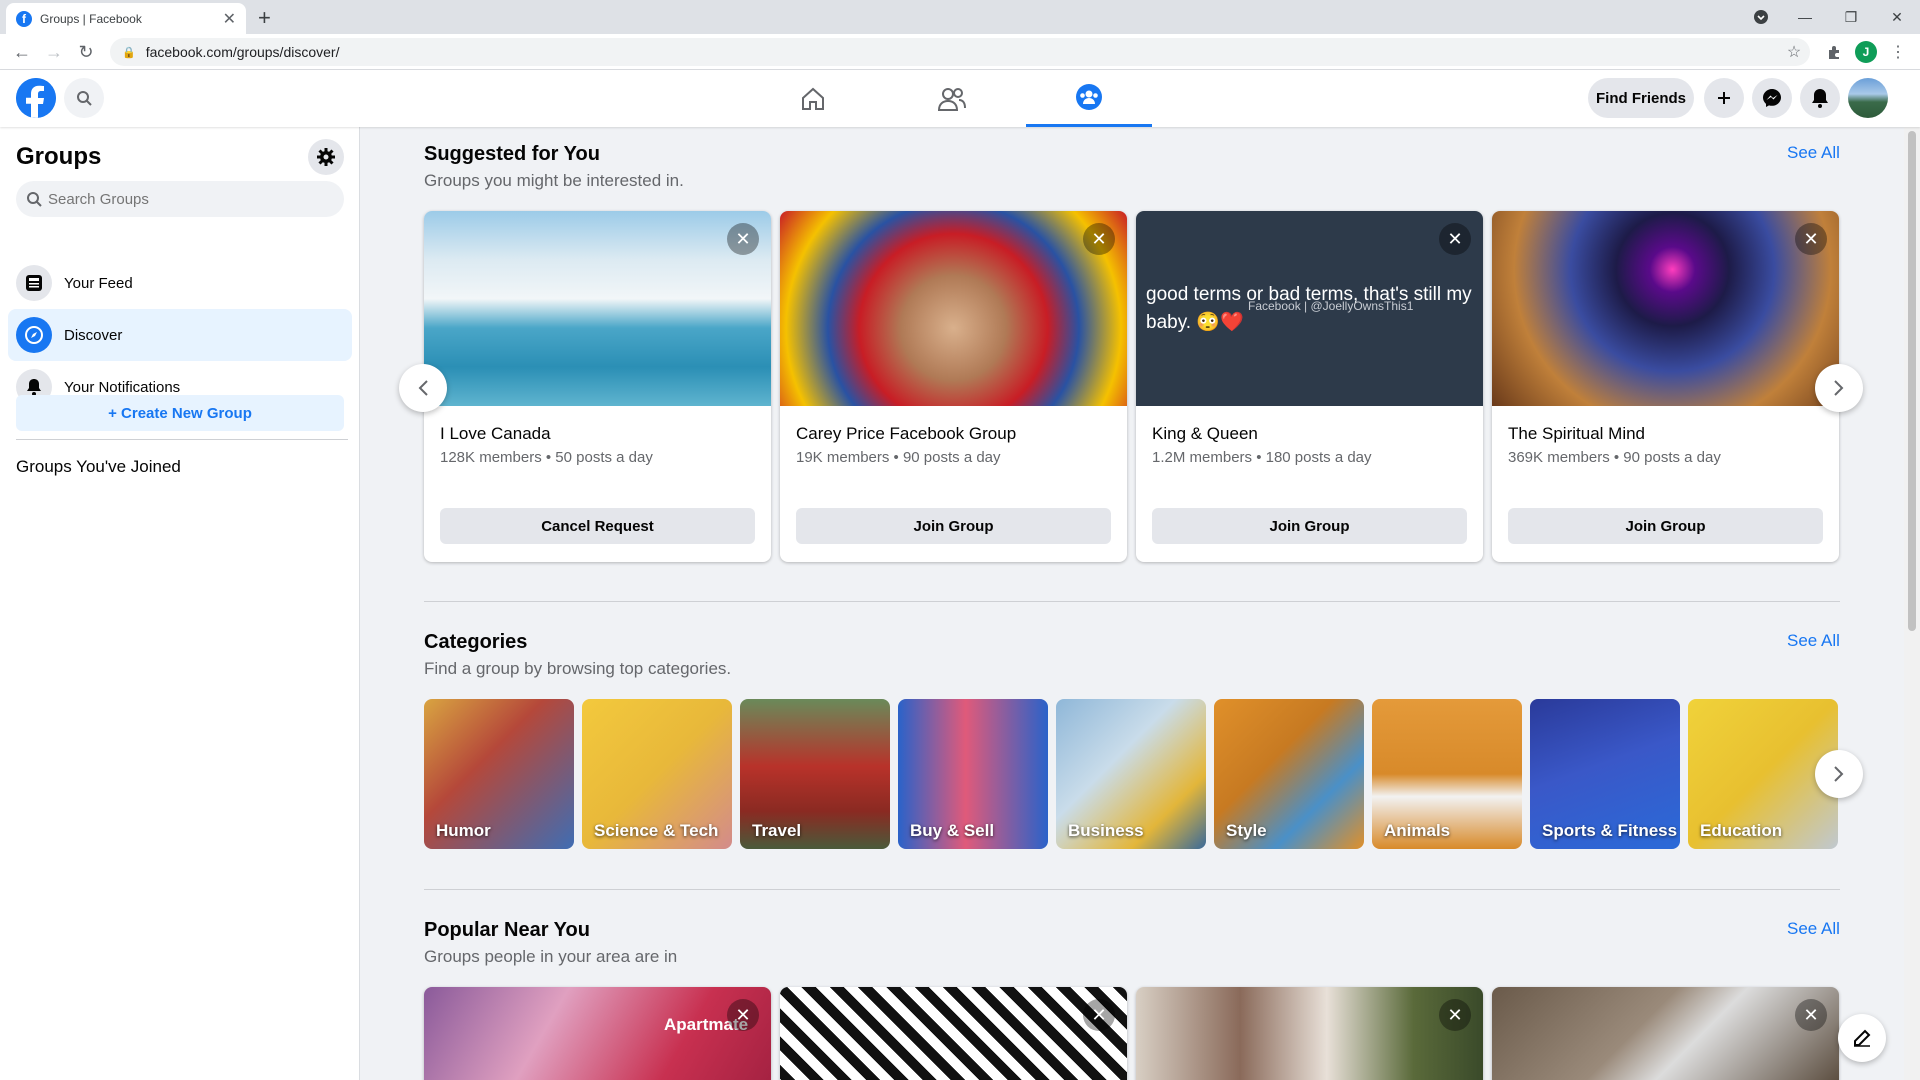 This screenshot has width=1920, height=1080. I want to click on facebook-logo-icon, so click(36, 98).